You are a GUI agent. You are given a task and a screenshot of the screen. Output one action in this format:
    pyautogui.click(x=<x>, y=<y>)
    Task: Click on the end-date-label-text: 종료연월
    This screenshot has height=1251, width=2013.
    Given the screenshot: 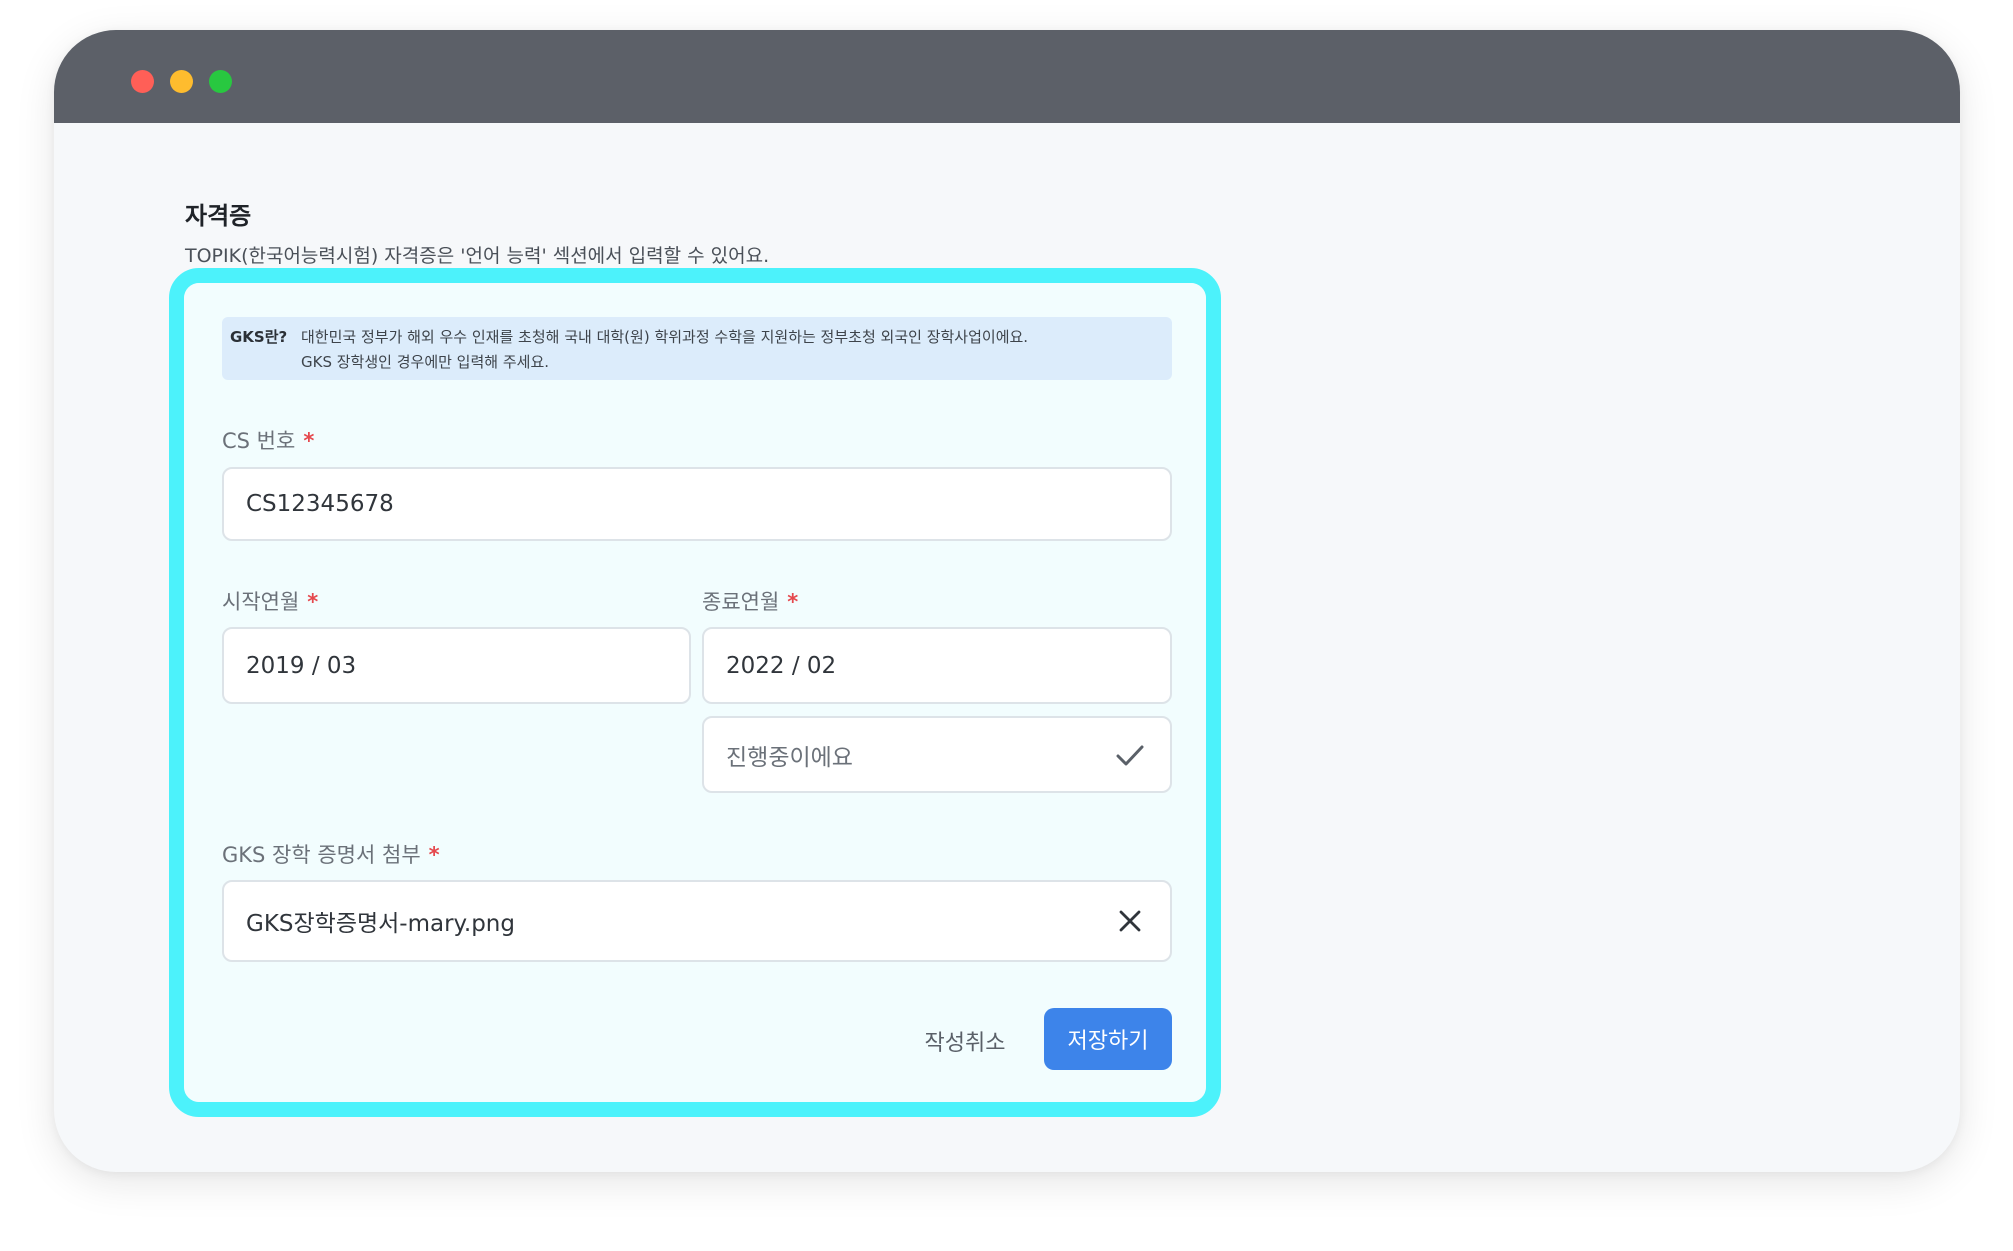 What is the action you would take?
    pyautogui.click(x=741, y=602)
    